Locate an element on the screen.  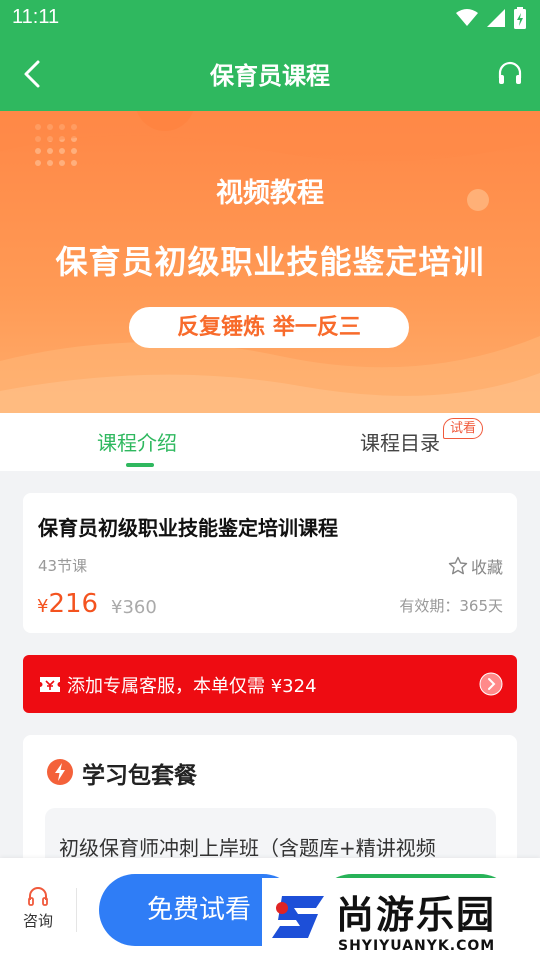
banner-title: 保育员初级职业技能鉴定培训 is located at coordinates (270, 262).